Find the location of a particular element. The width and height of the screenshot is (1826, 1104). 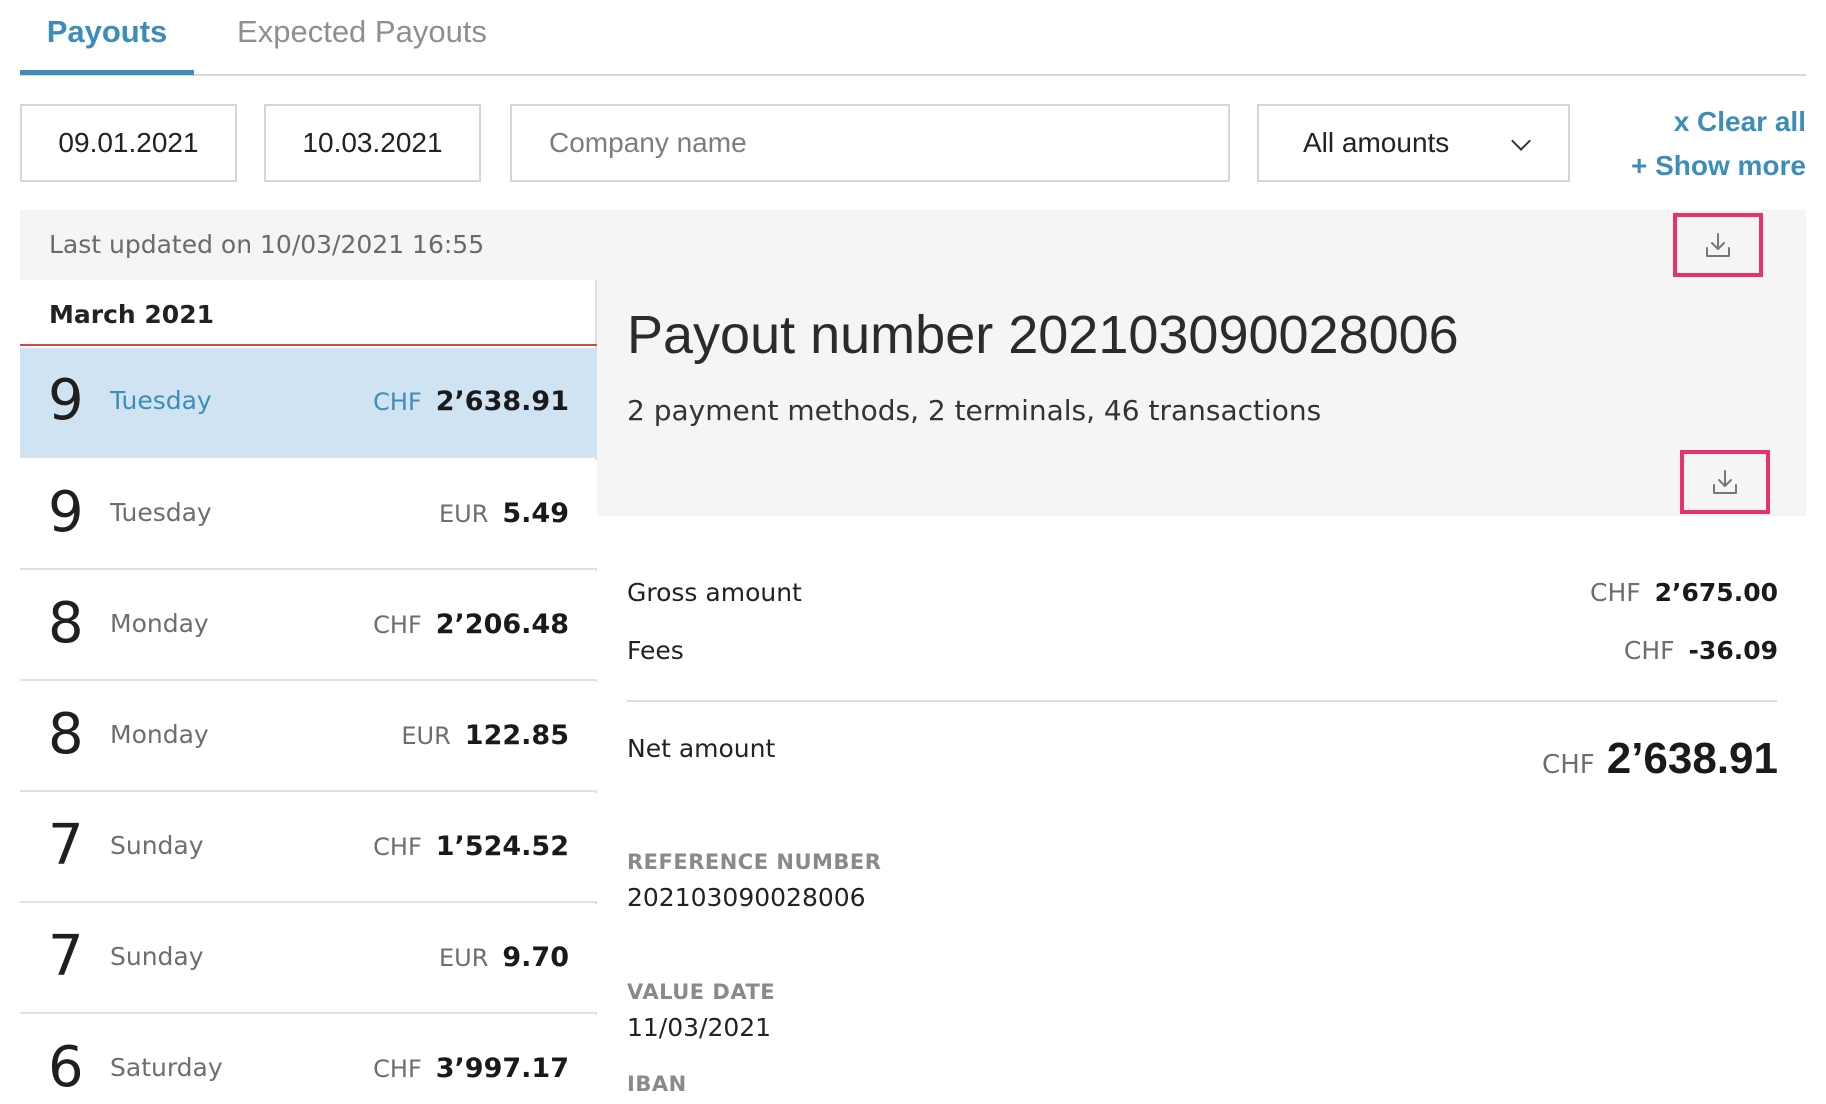

fees-value: CHF -36.09 is located at coordinates (1701, 650).